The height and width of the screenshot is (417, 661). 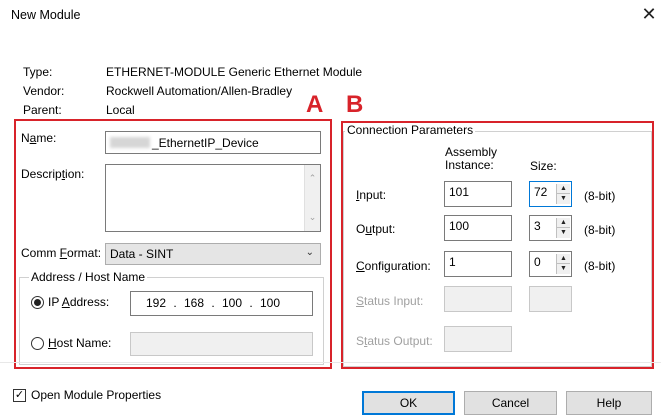 What do you see at coordinates (600, 266) in the screenshot?
I see `configuration-size-unit: (8-bit)` at bounding box center [600, 266].